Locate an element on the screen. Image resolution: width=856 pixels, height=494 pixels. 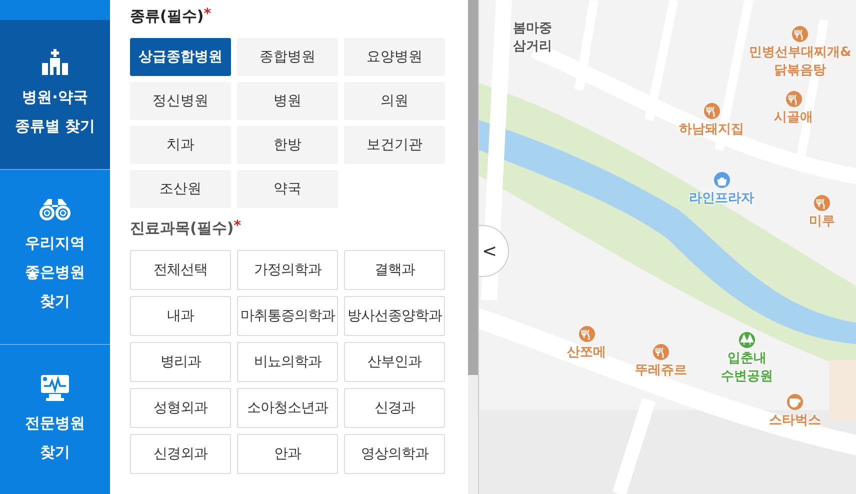
option-button: 종합병원 is located at coordinates (287, 57).